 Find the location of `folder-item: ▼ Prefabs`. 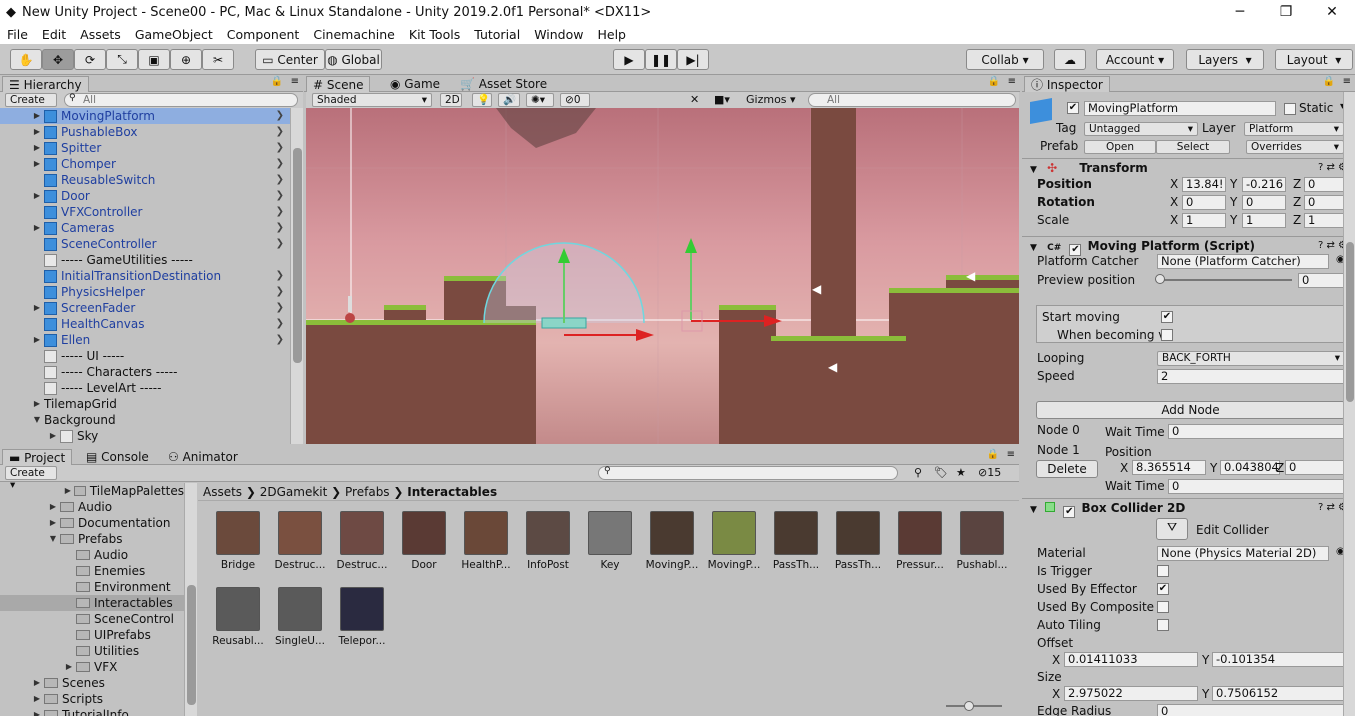

folder-item: ▼ Prefabs is located at coordinates (92, 539).